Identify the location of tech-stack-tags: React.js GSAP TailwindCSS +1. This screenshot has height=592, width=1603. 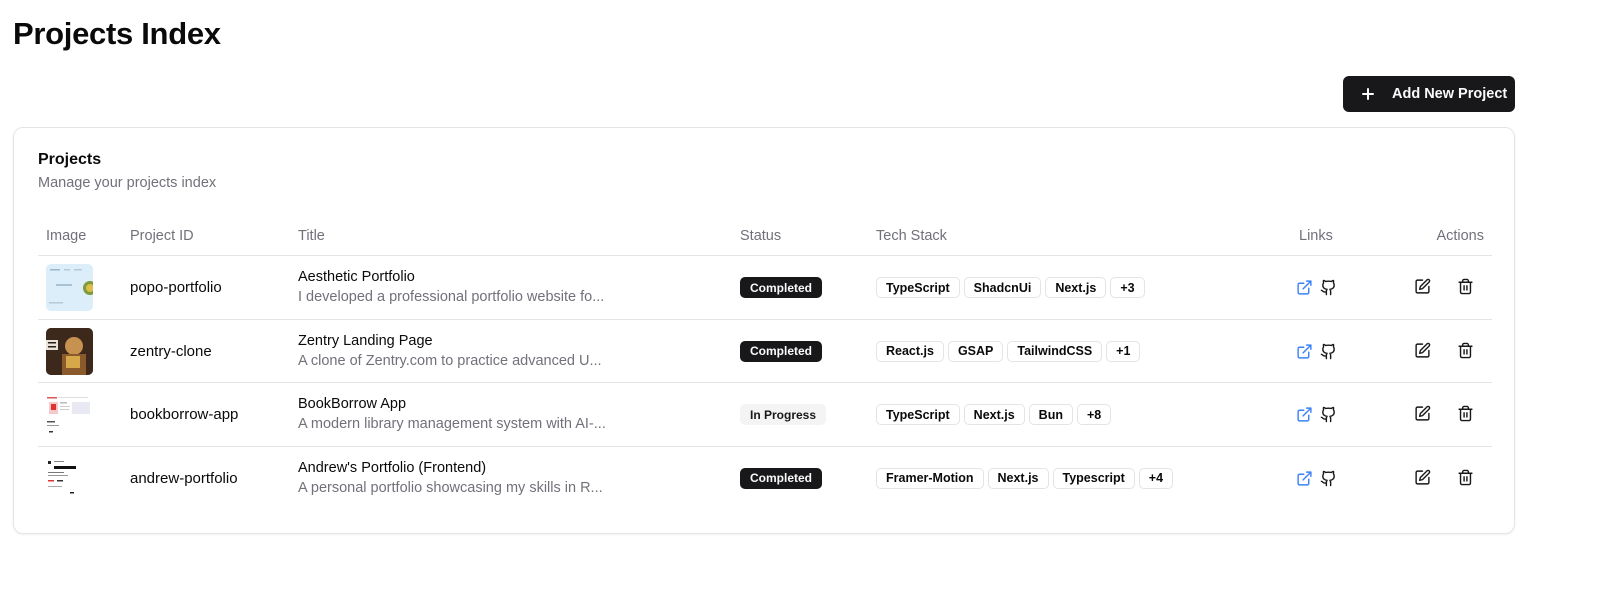
(1008, 351).